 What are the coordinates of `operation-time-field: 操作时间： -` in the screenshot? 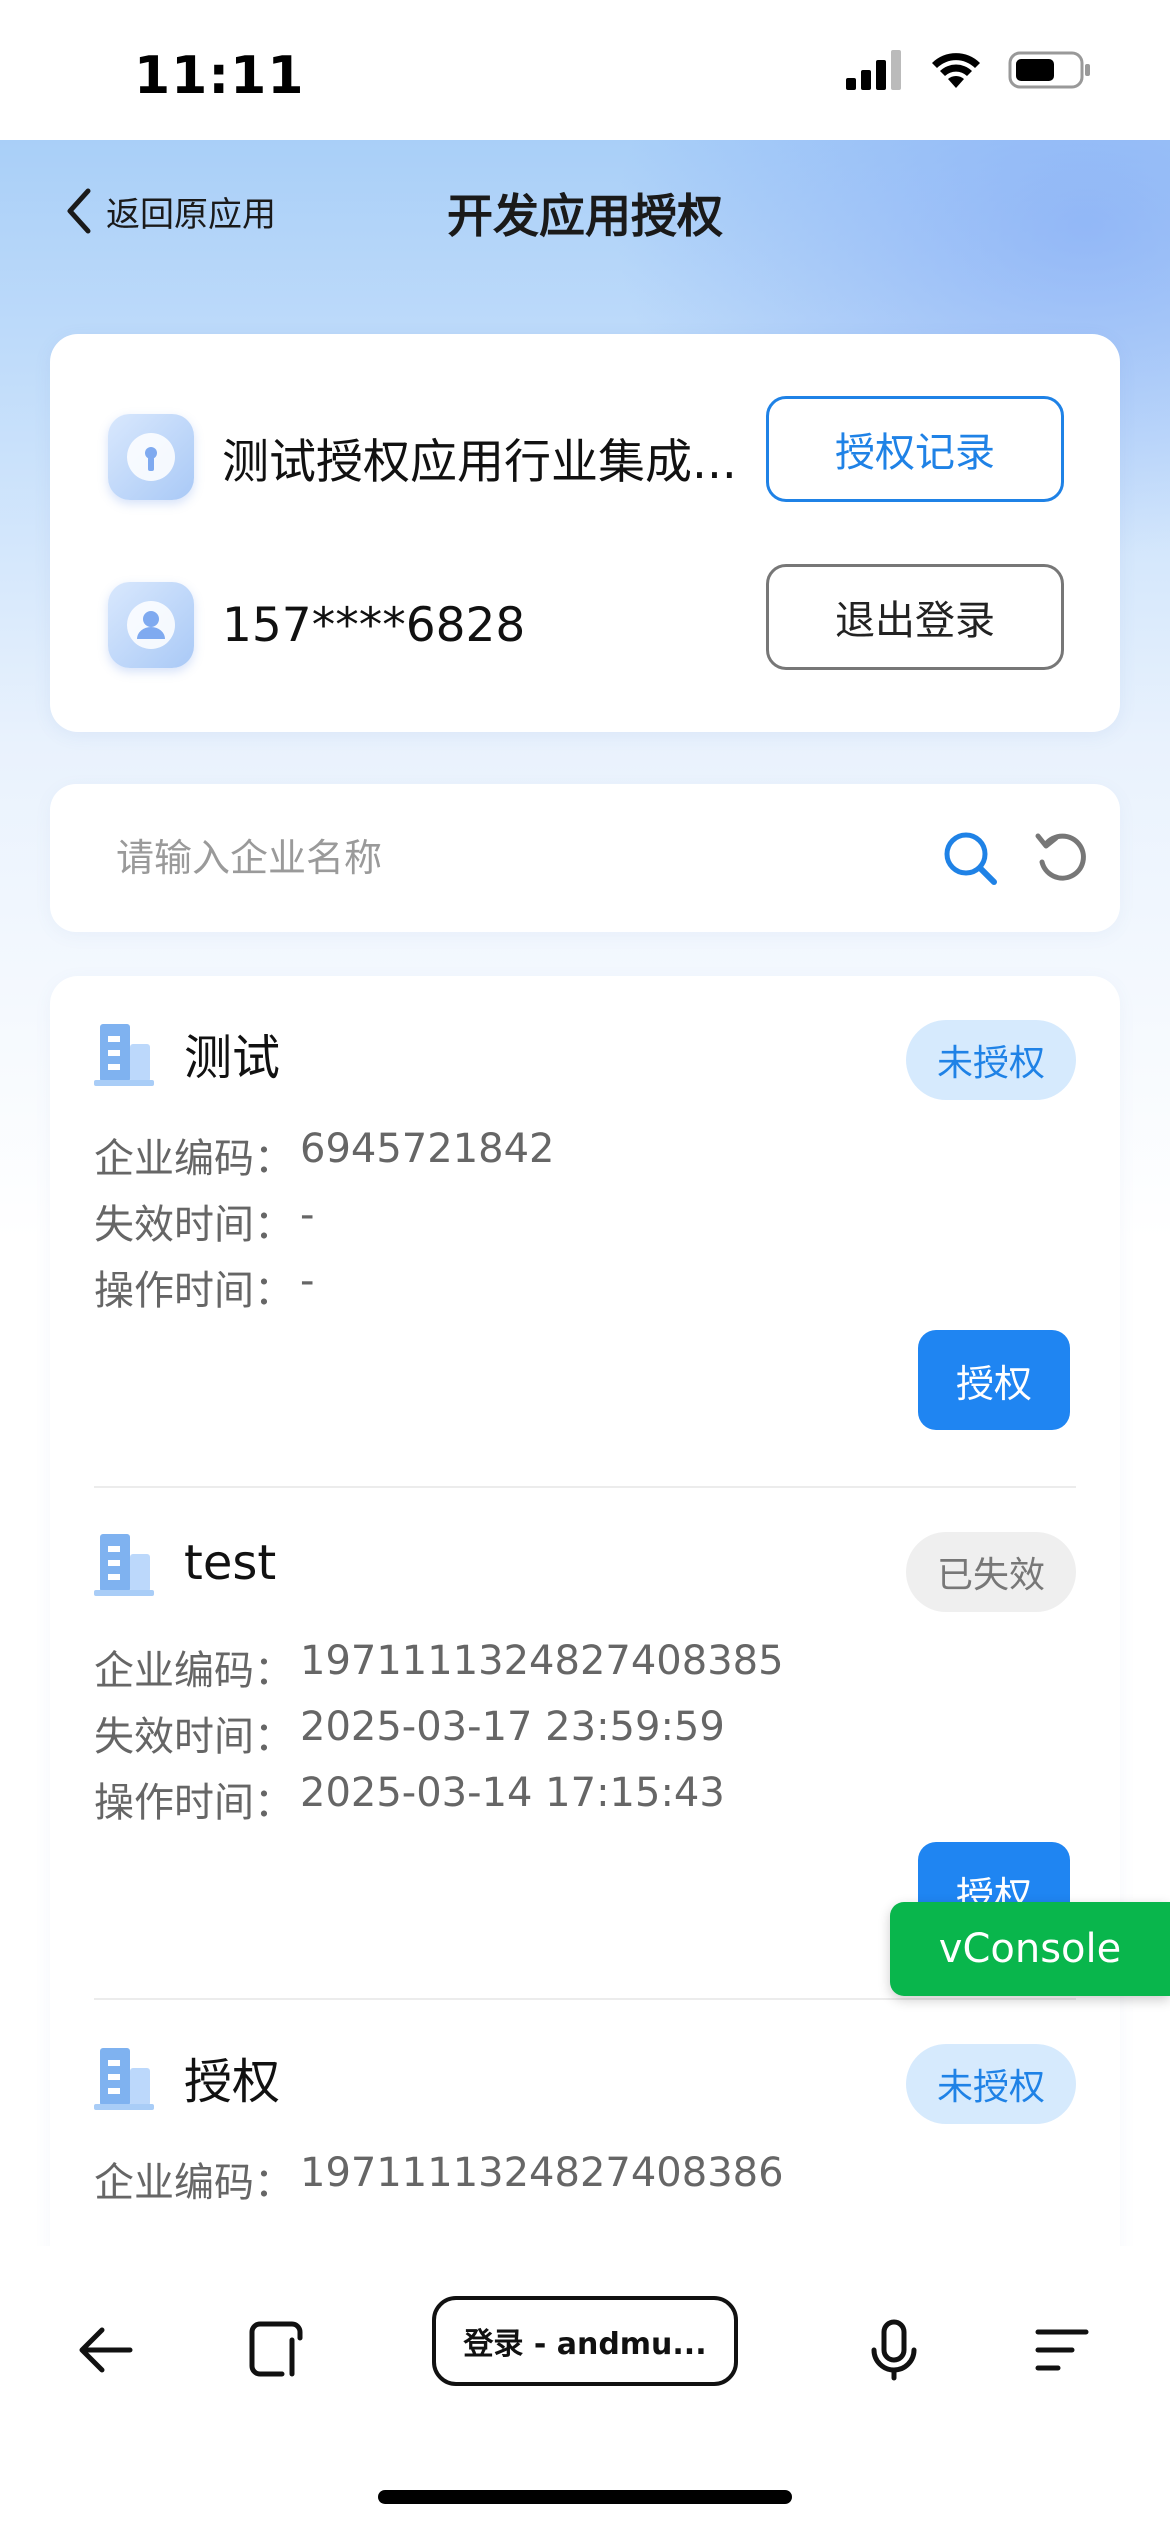 It's located at (204, 1287).